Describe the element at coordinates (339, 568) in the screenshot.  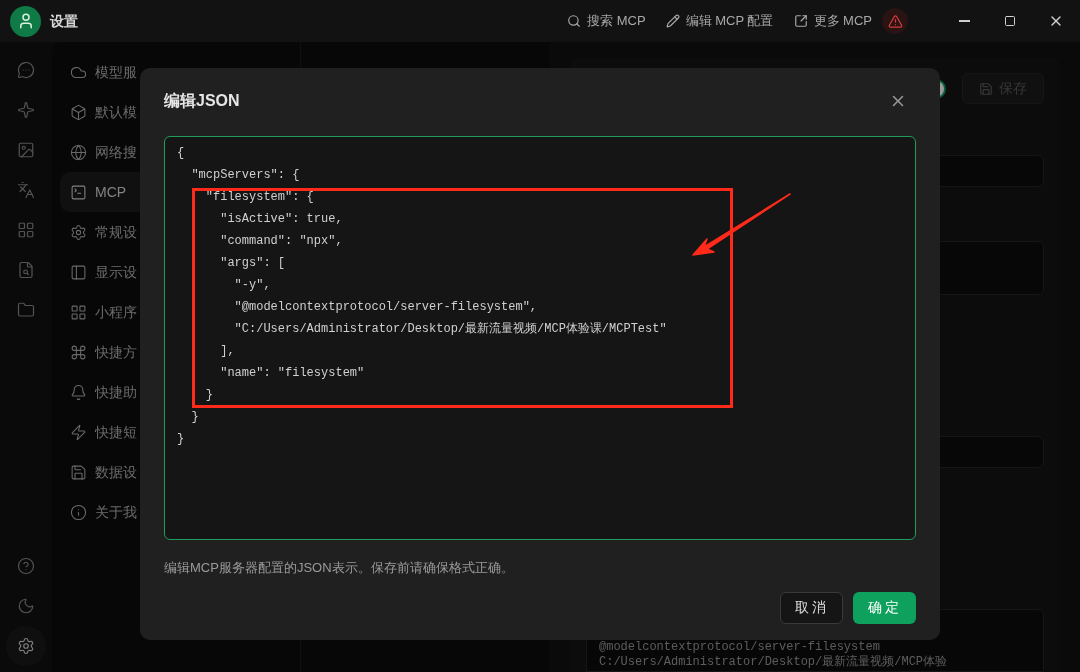
I see `dialog-hint: 编辑MCP服务器配置的JSON表示。保存前请确保格式正确。` at that location.